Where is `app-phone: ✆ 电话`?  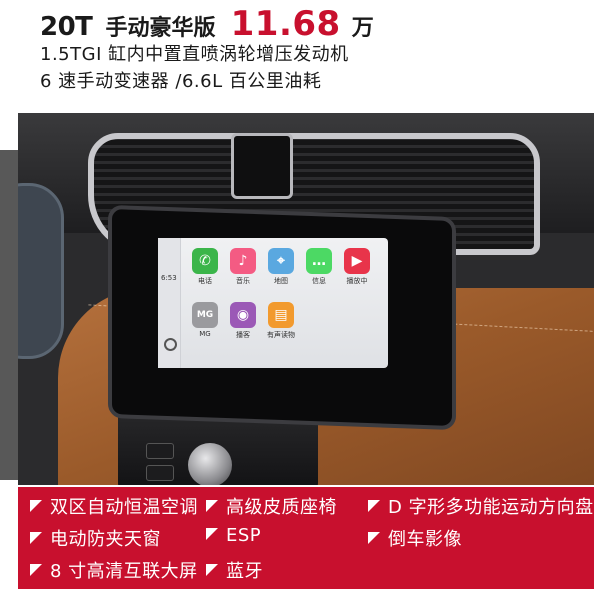
app-phone: ✆ 电话 is located at coordinates (205, 267).